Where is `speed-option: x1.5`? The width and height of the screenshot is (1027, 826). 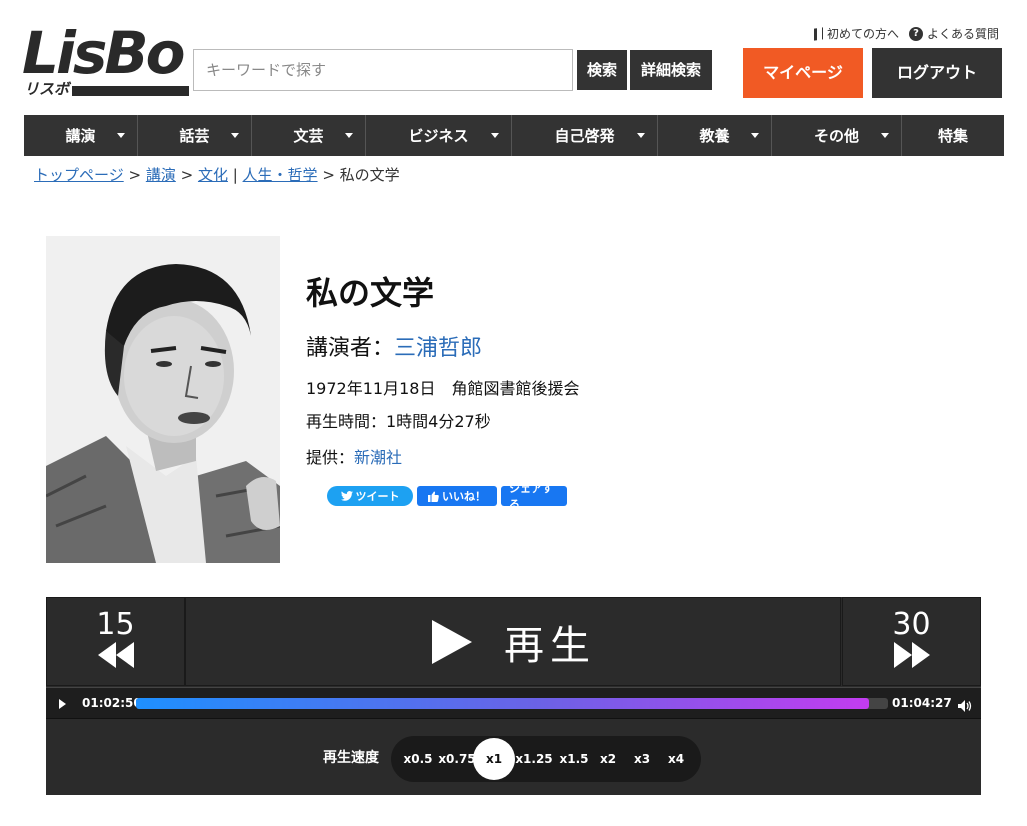 speed-option: x1.5 is located at coordinates (574, 759).